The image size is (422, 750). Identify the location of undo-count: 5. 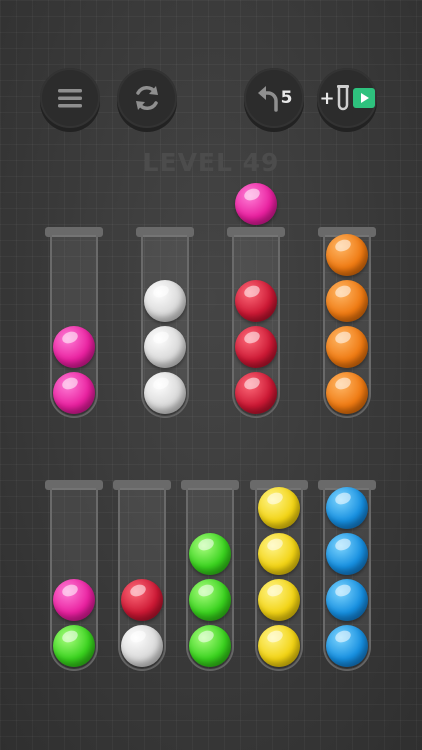
(286, 98).